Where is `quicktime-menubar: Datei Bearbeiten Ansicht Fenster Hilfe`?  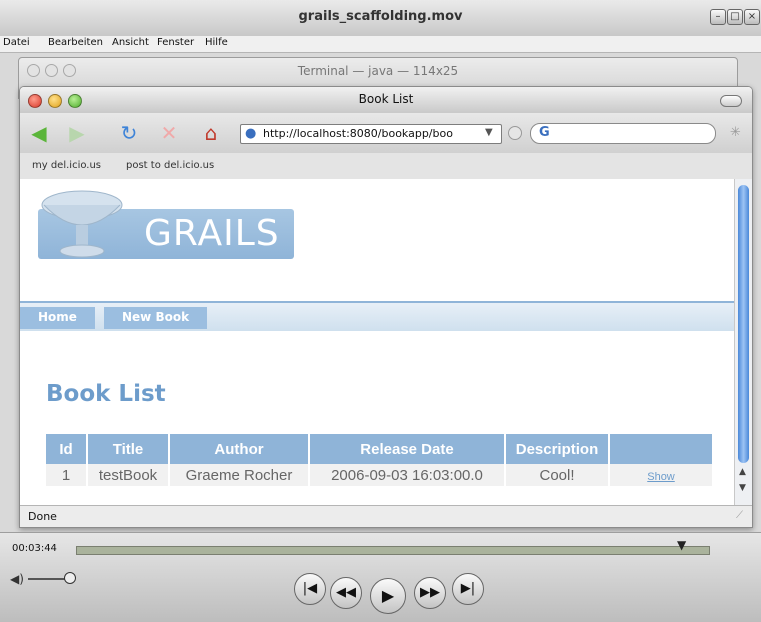
quicktime-menubar: Datei Bearbeiten Ansicht Fenster Hilfe is located at coordinates (380, 44).